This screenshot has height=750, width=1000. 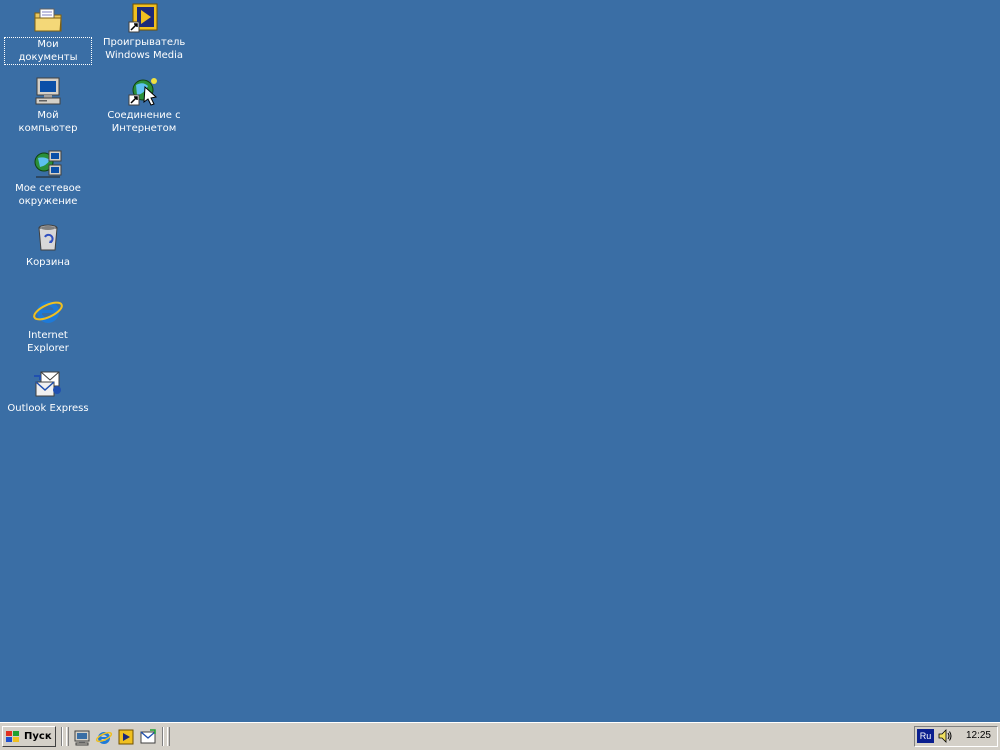 What do you see at coordinates (956, 736) in the screenshot?
I see `system-tray: Ru 12:25` at bounding box center [956, 736].